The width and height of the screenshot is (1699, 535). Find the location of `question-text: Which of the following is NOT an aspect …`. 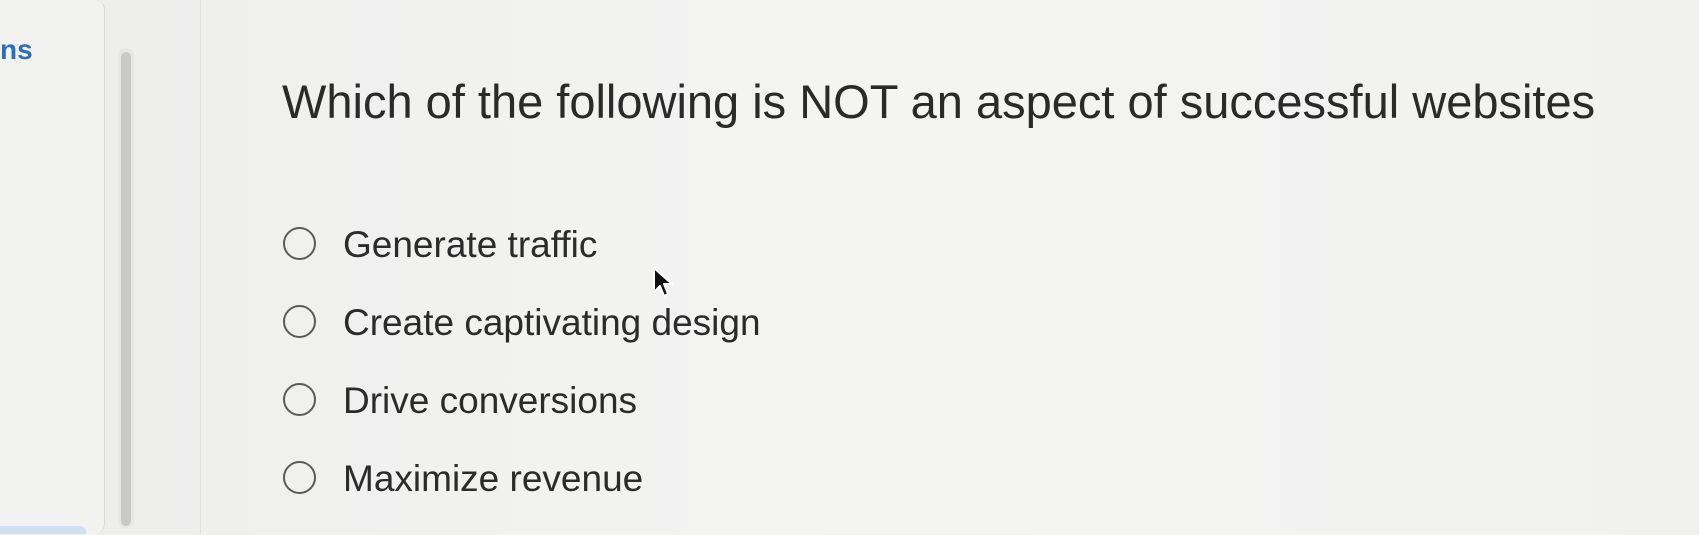

question-text: Which of the following is NOT an aspect … is located at coordinates (939, 101).